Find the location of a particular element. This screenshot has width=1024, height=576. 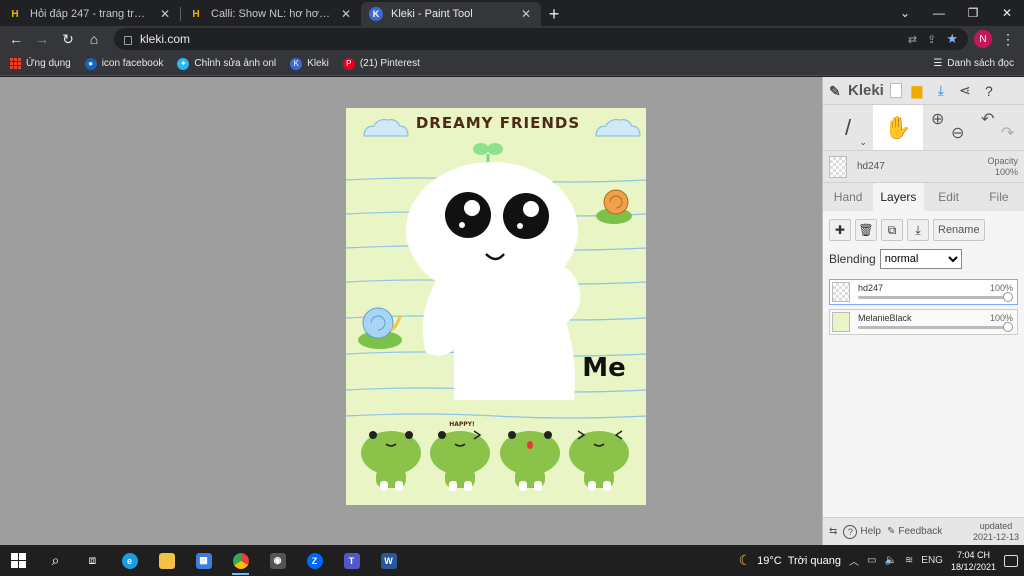

undo-icon: ↶ is located at coordinates (987, 119).